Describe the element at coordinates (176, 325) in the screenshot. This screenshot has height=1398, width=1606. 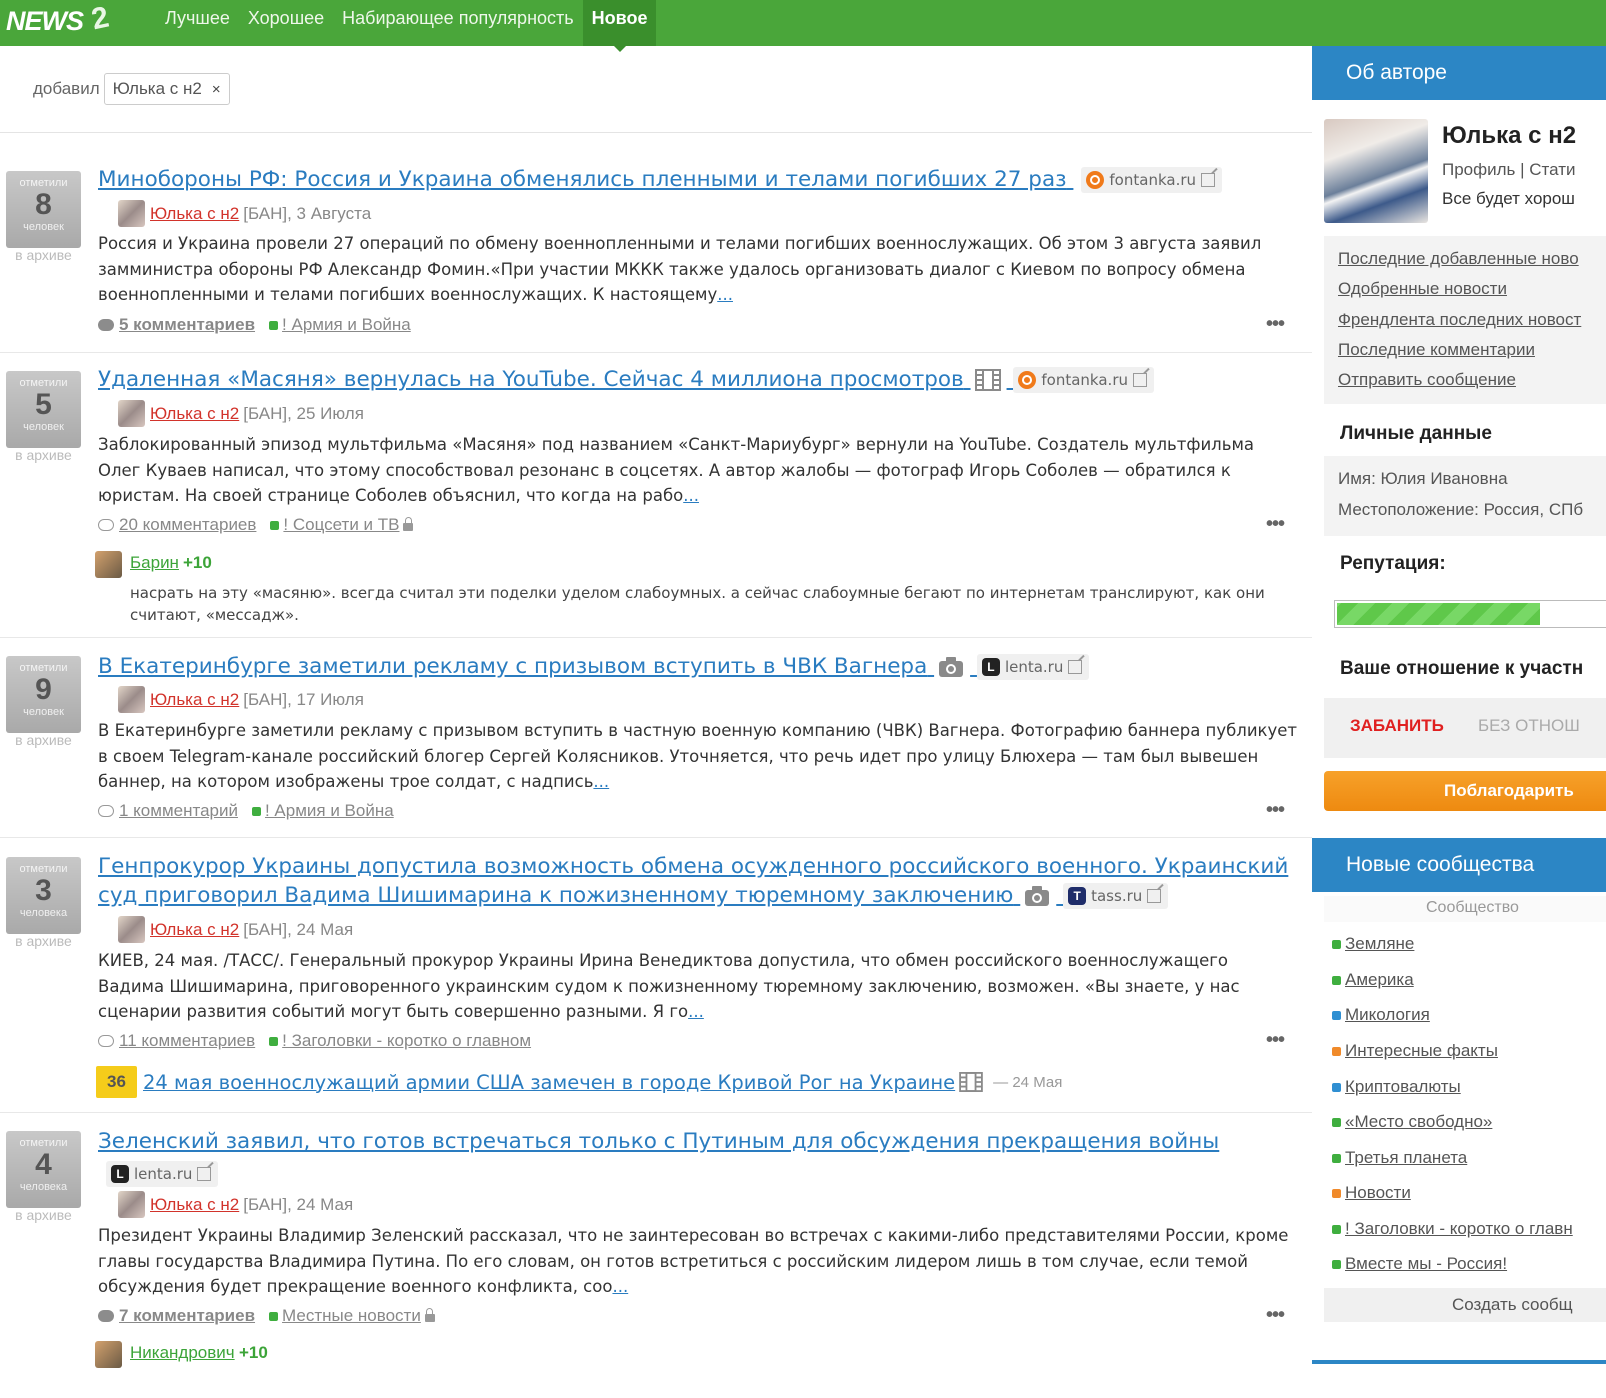
I see `comments-link: 5 комментариев` at that location.